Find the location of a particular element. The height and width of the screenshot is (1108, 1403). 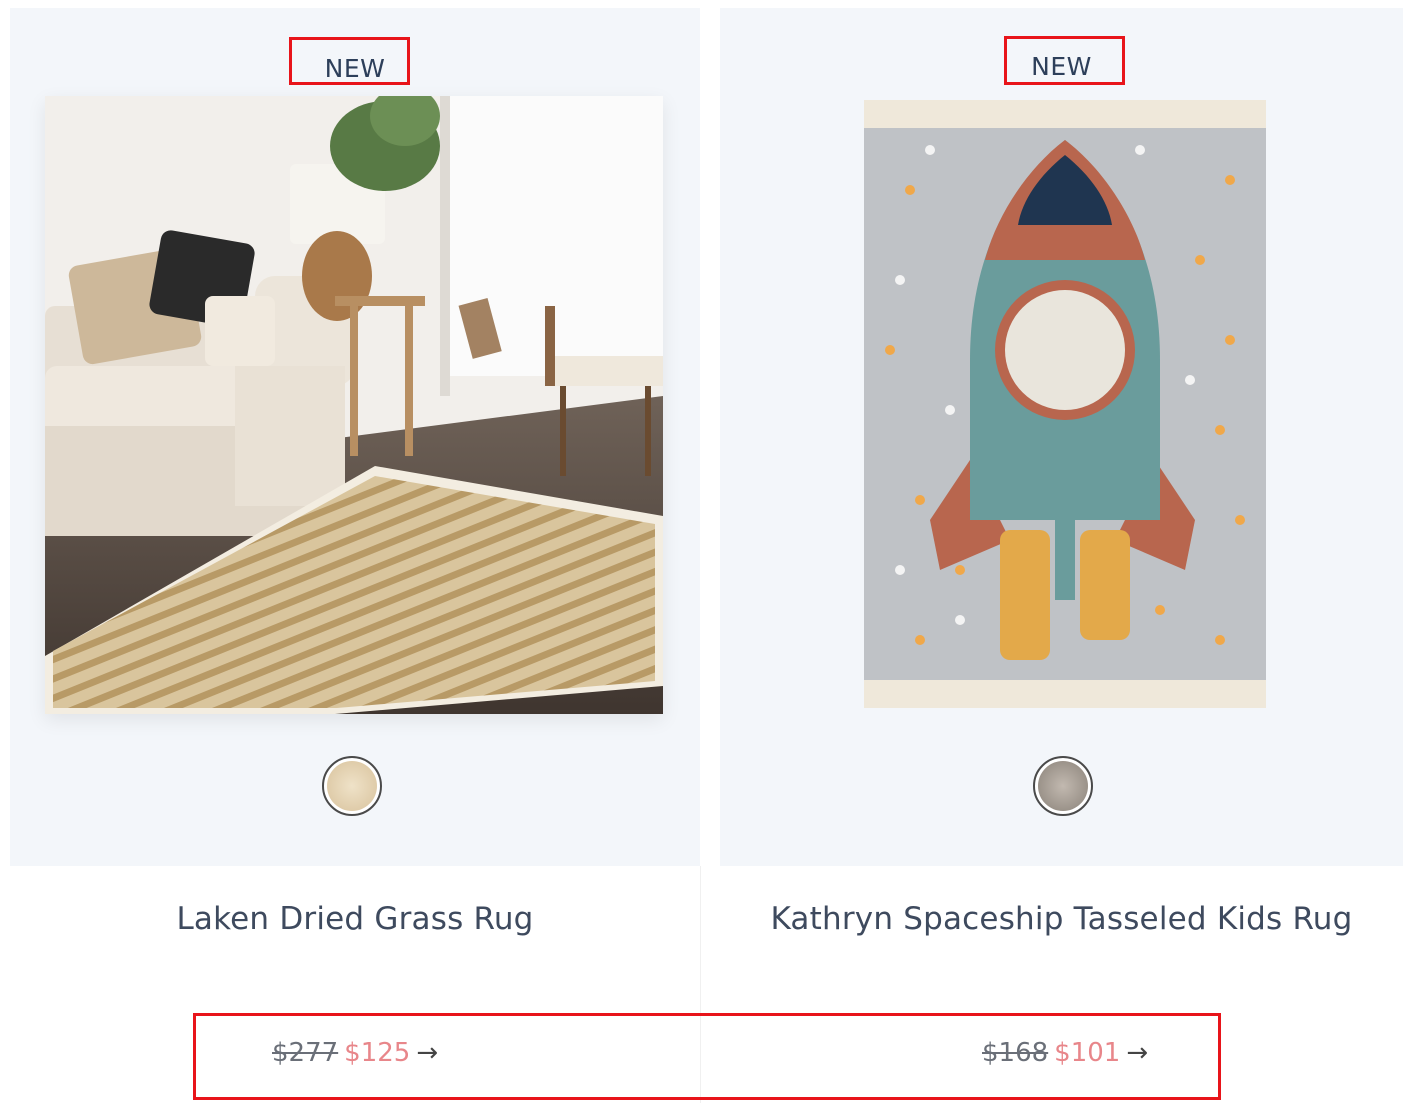

product-title: Laken Dried Grass Rug is located at coordinates (355, 919).